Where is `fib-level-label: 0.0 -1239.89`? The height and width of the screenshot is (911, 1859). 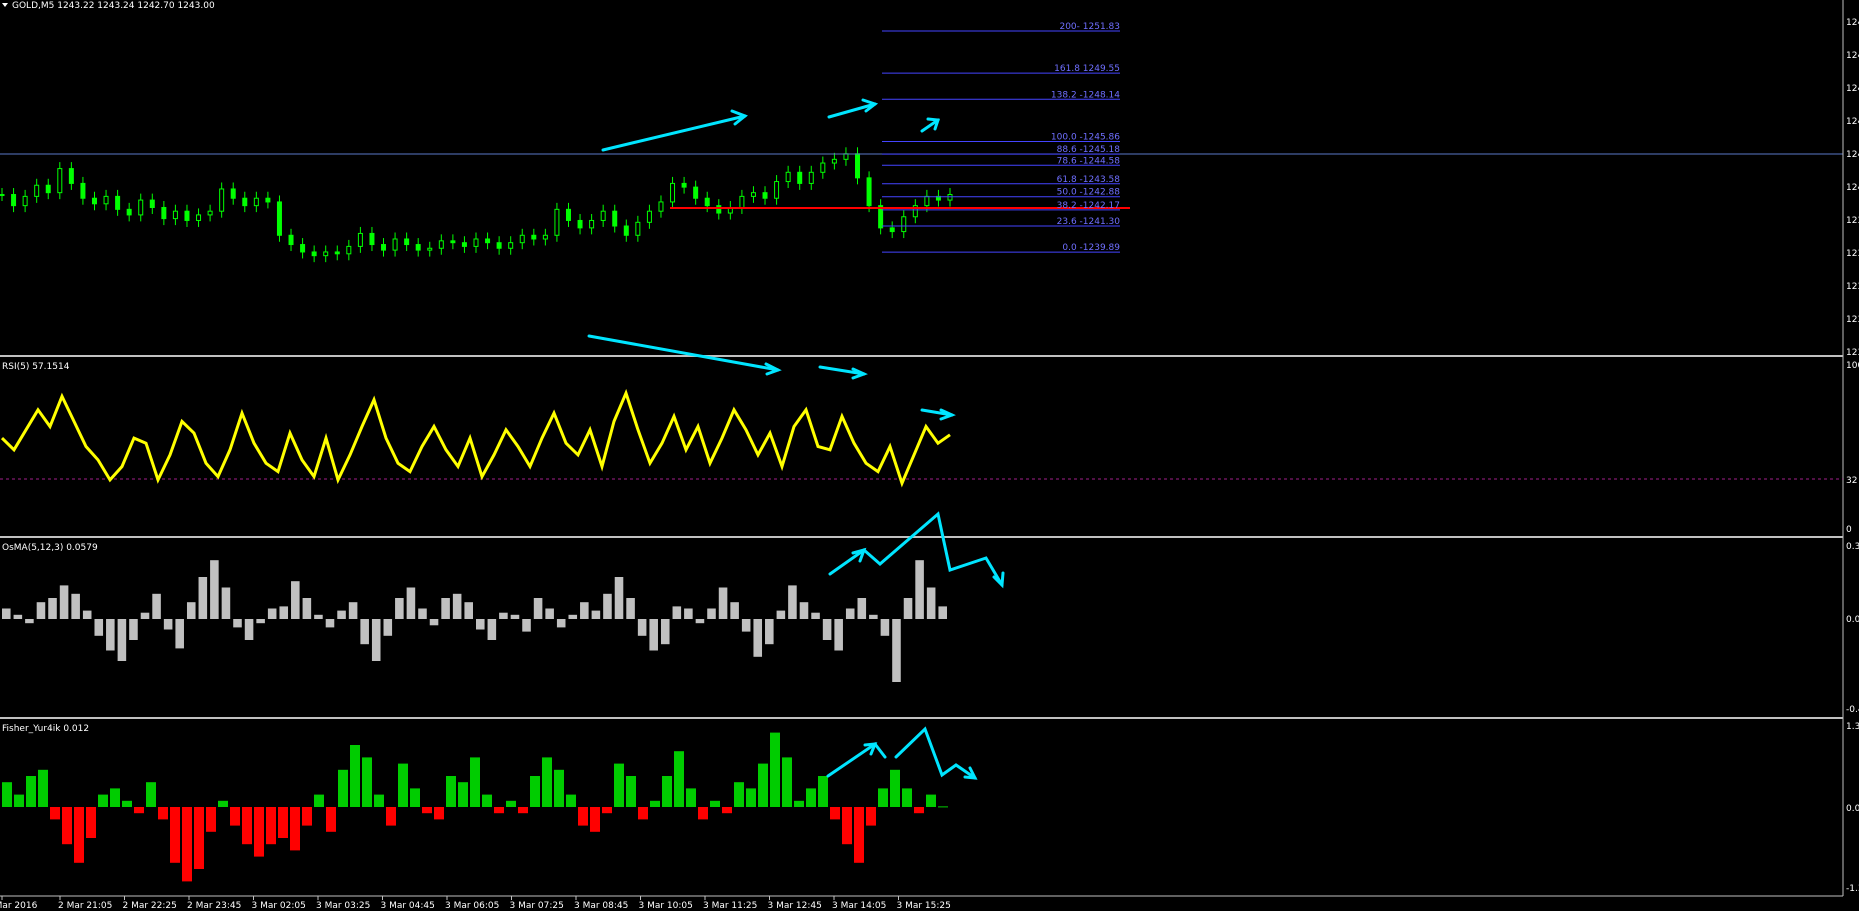 fib-level-label: 0.0 -1239.89 is located at coordinates (1091, 248).